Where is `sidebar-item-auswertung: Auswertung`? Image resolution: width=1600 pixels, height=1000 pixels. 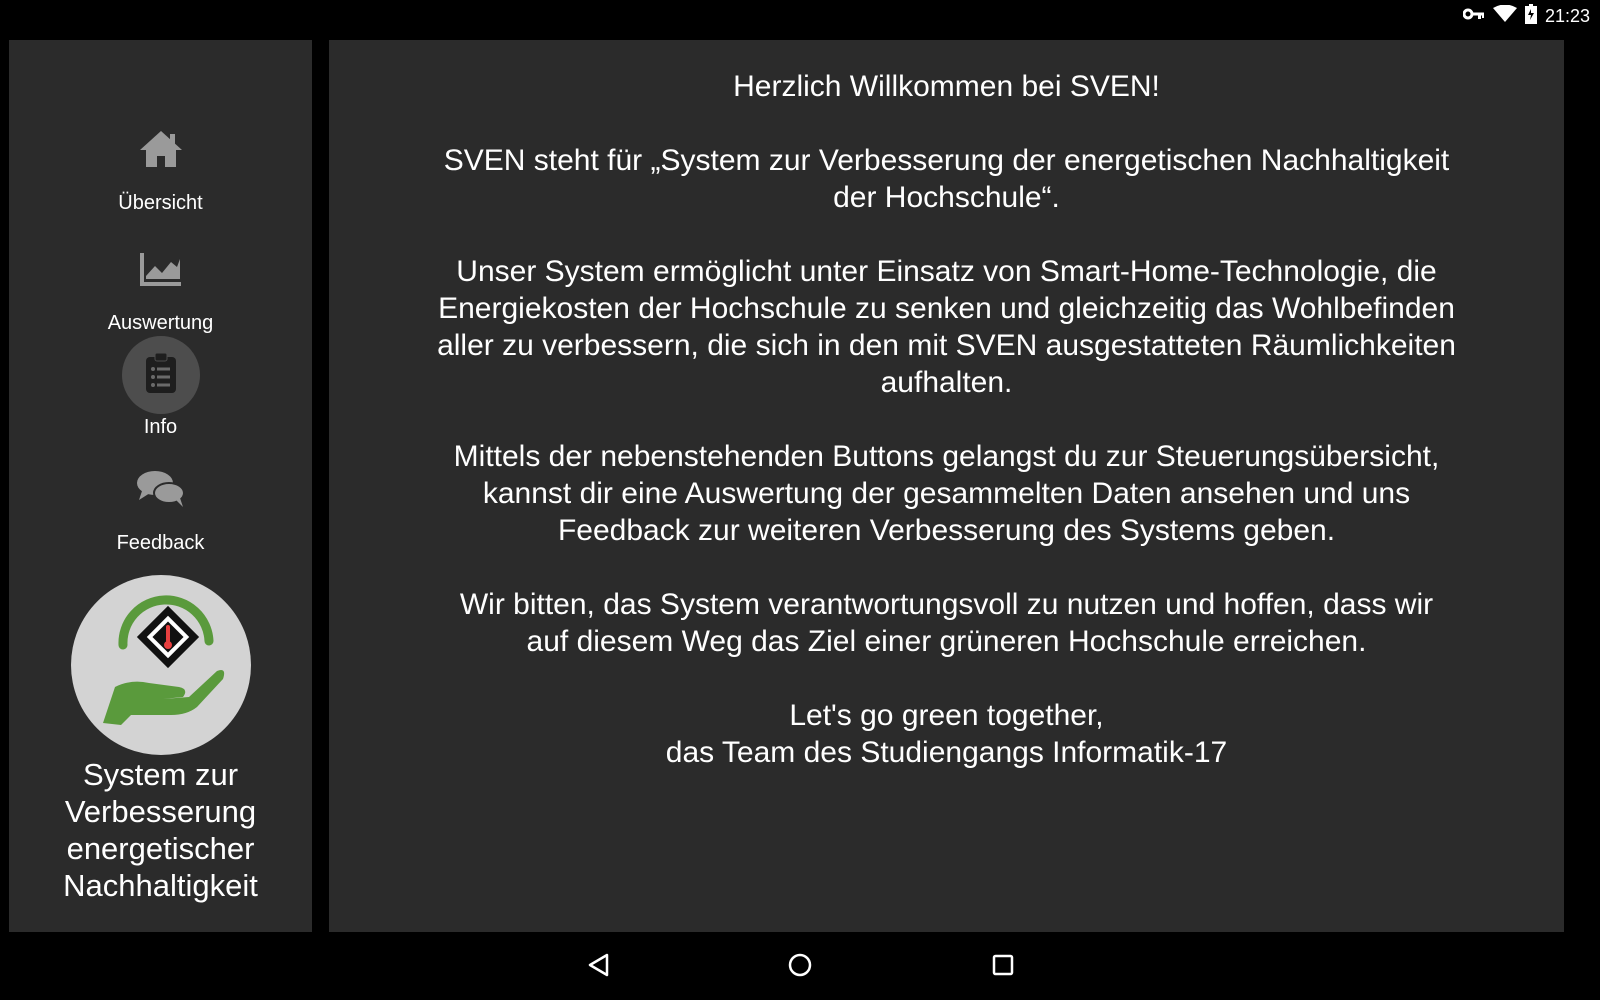 sidebar-item-auswertung: Auswertung is located at coordinates (160, 283).